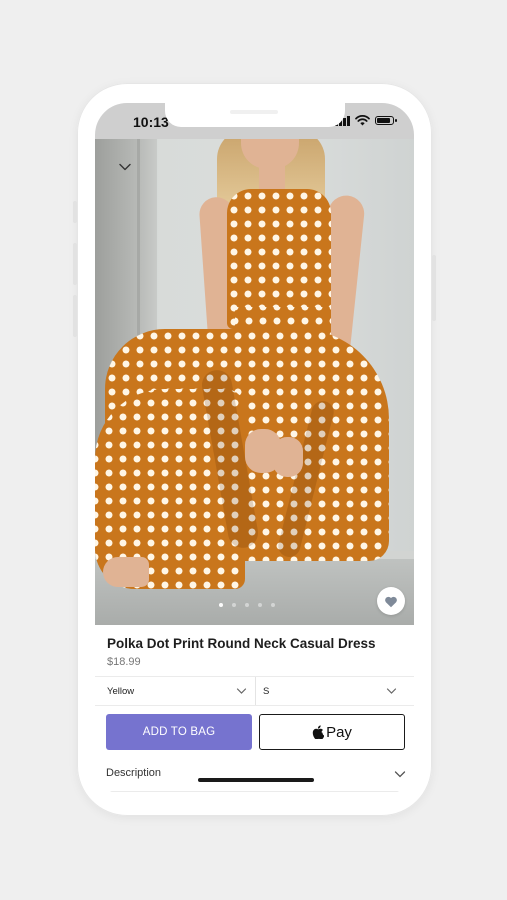 This screenshot has width=507, height=900. I want to click on apple-pay-button: Pay, so click(332, 732).